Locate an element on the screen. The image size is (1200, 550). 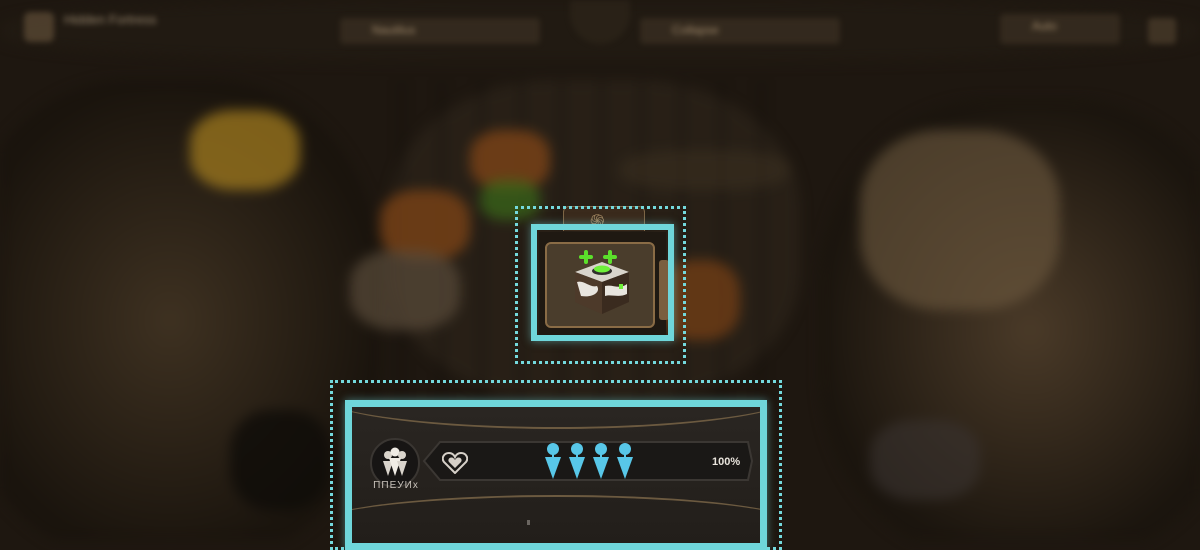
center-emblem is located at coordinates (600, 22).